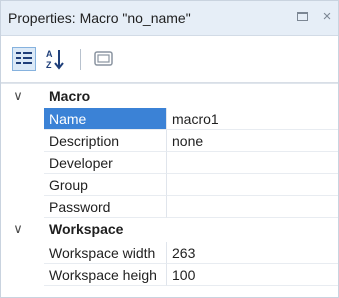 Image resolution: width=339 pixels, height=298 pixels. I want to click on maximize-icon, so click(302, 16).